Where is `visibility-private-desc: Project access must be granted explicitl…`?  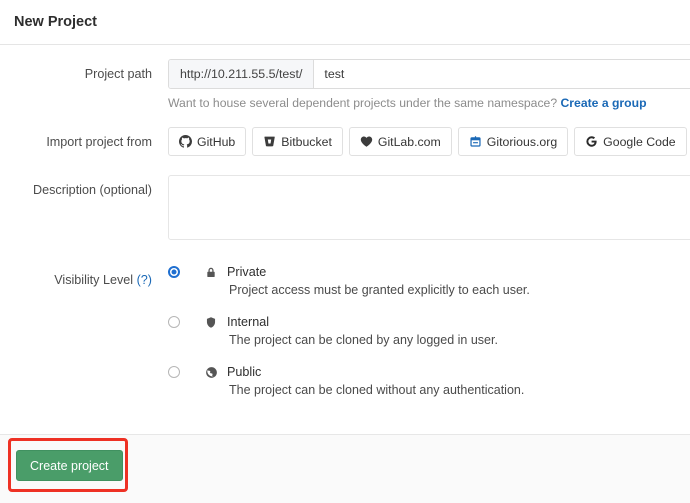 visibility-private-desc: Project access must be granted explicitl… is located at coordinates (379, 290).